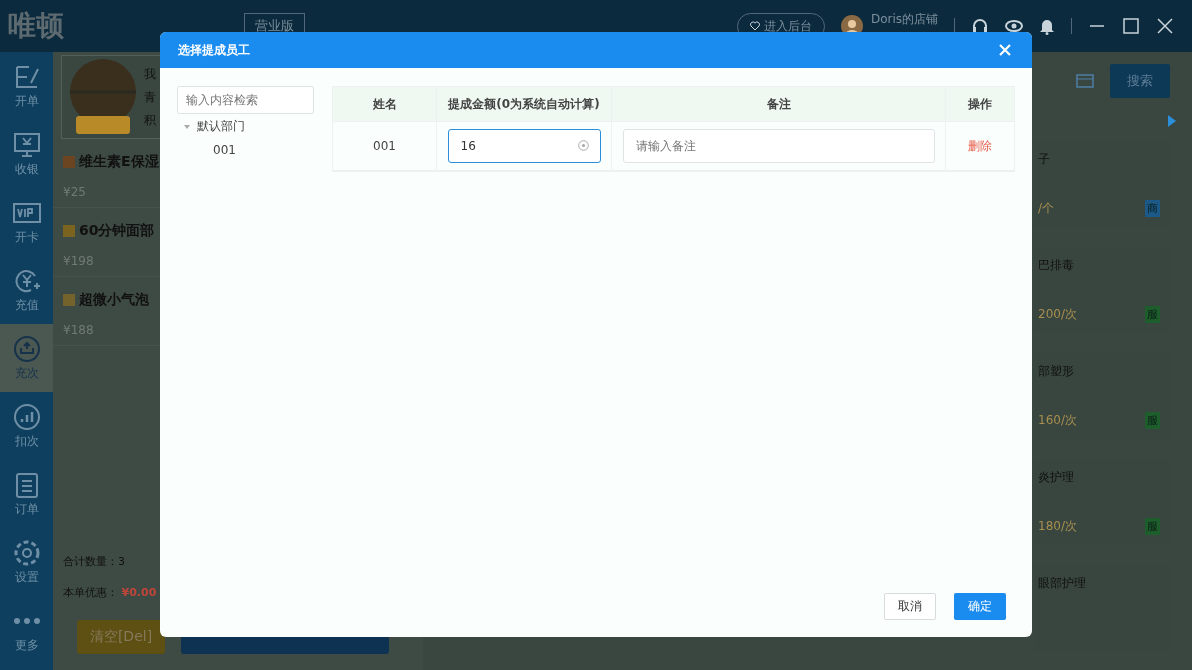  Describe the element at coordinates (1046, 208) in the screenshot. I see `service-price: /个` at that location.